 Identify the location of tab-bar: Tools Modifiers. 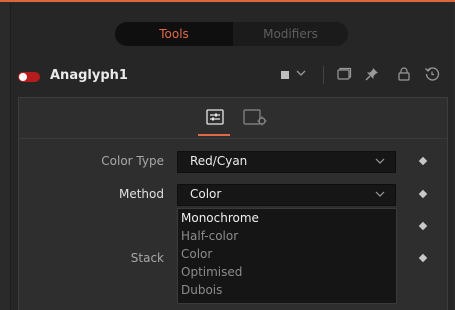
(231, 34).